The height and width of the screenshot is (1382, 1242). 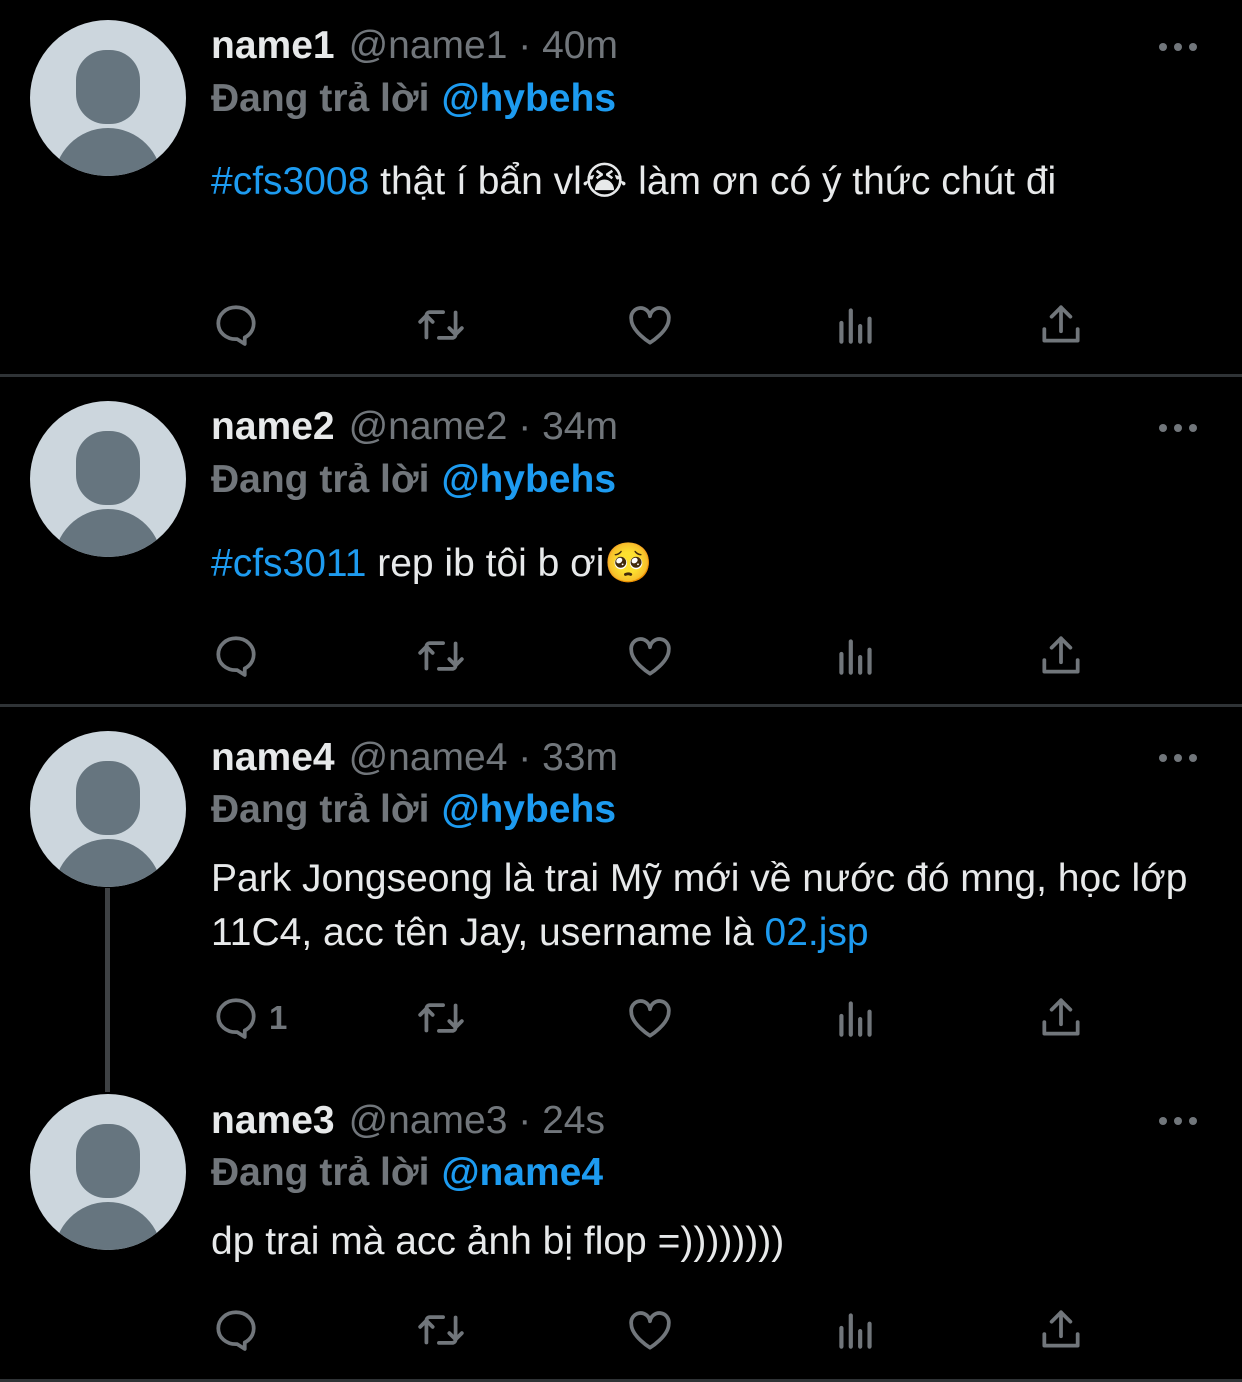 I want to click on username-link: 02.jsp, so click(x=817, y=932).